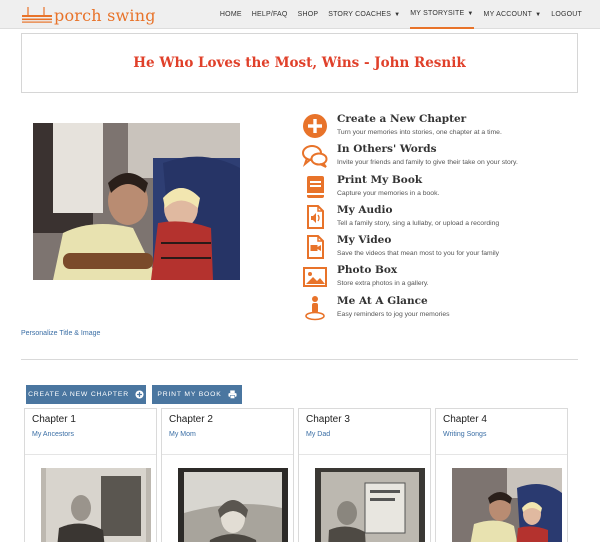 This screenshot has width=600, height=542. Describe the element at coordinates (402, 119) in the screenshot. I see `feature-title: Create a New Chapter` at that location.